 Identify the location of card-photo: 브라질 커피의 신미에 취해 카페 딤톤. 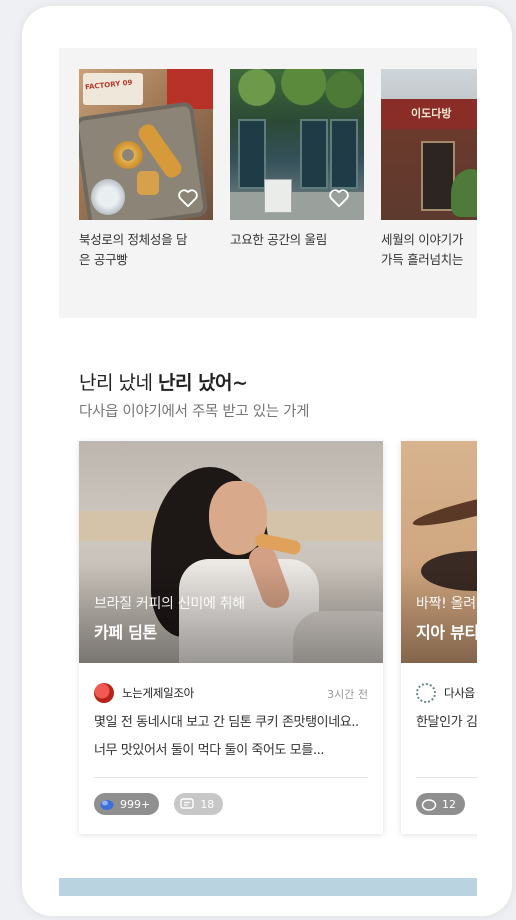
(231, 552).